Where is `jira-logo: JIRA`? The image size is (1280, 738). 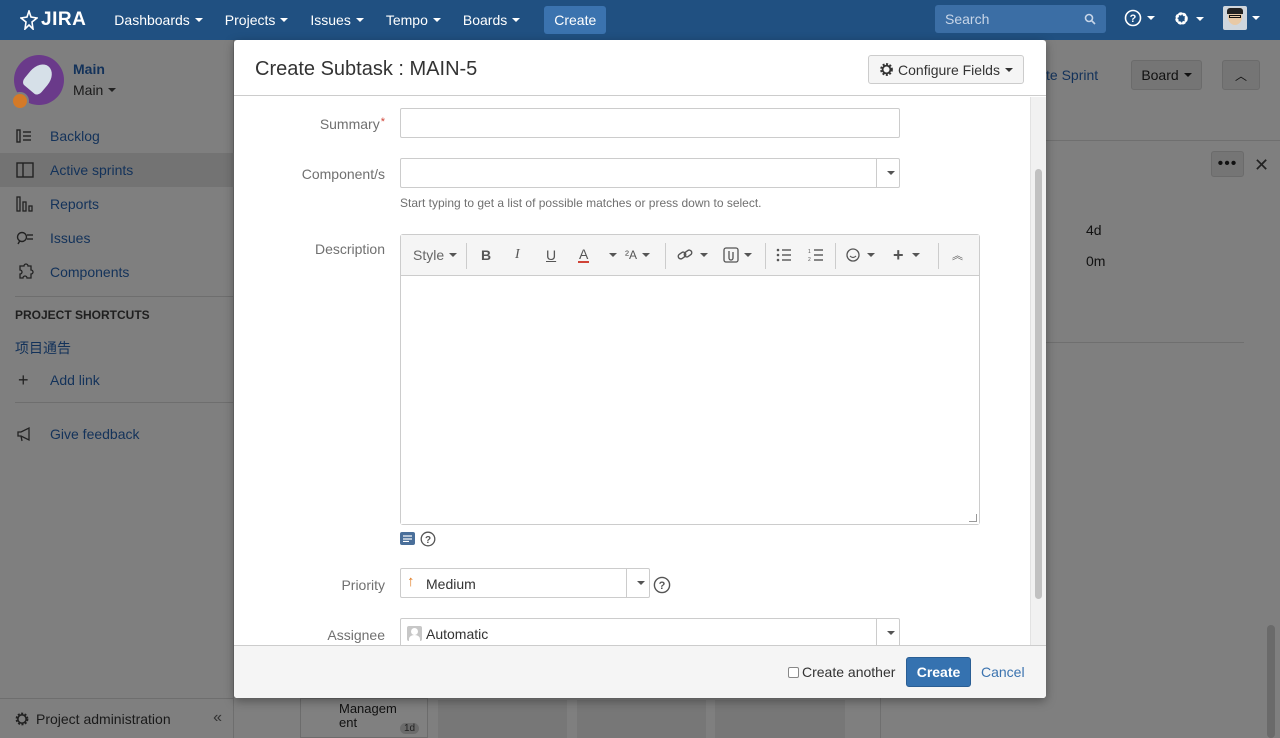
jira-logo: JIRA is located at coordinates (53, 20).